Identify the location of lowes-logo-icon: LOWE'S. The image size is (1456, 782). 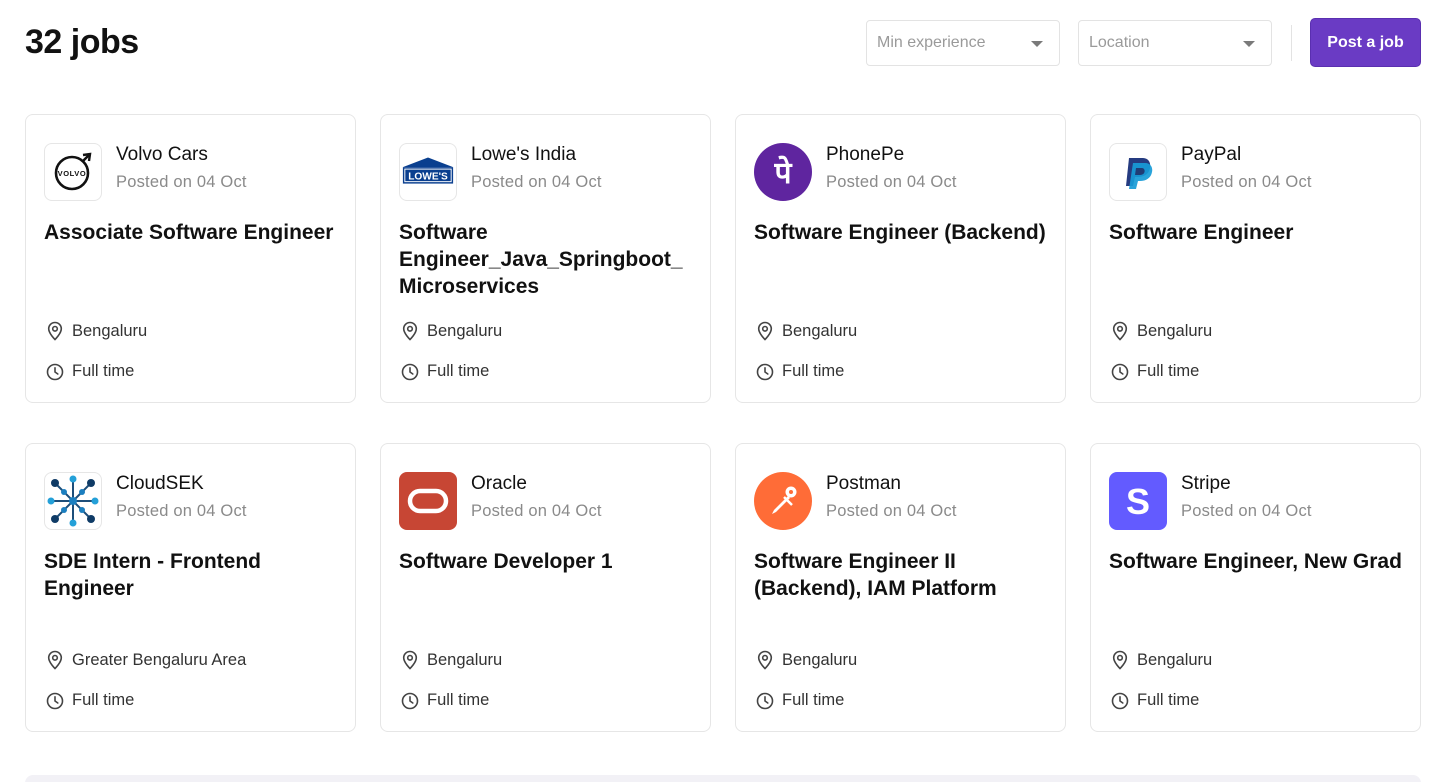
(428, 172).